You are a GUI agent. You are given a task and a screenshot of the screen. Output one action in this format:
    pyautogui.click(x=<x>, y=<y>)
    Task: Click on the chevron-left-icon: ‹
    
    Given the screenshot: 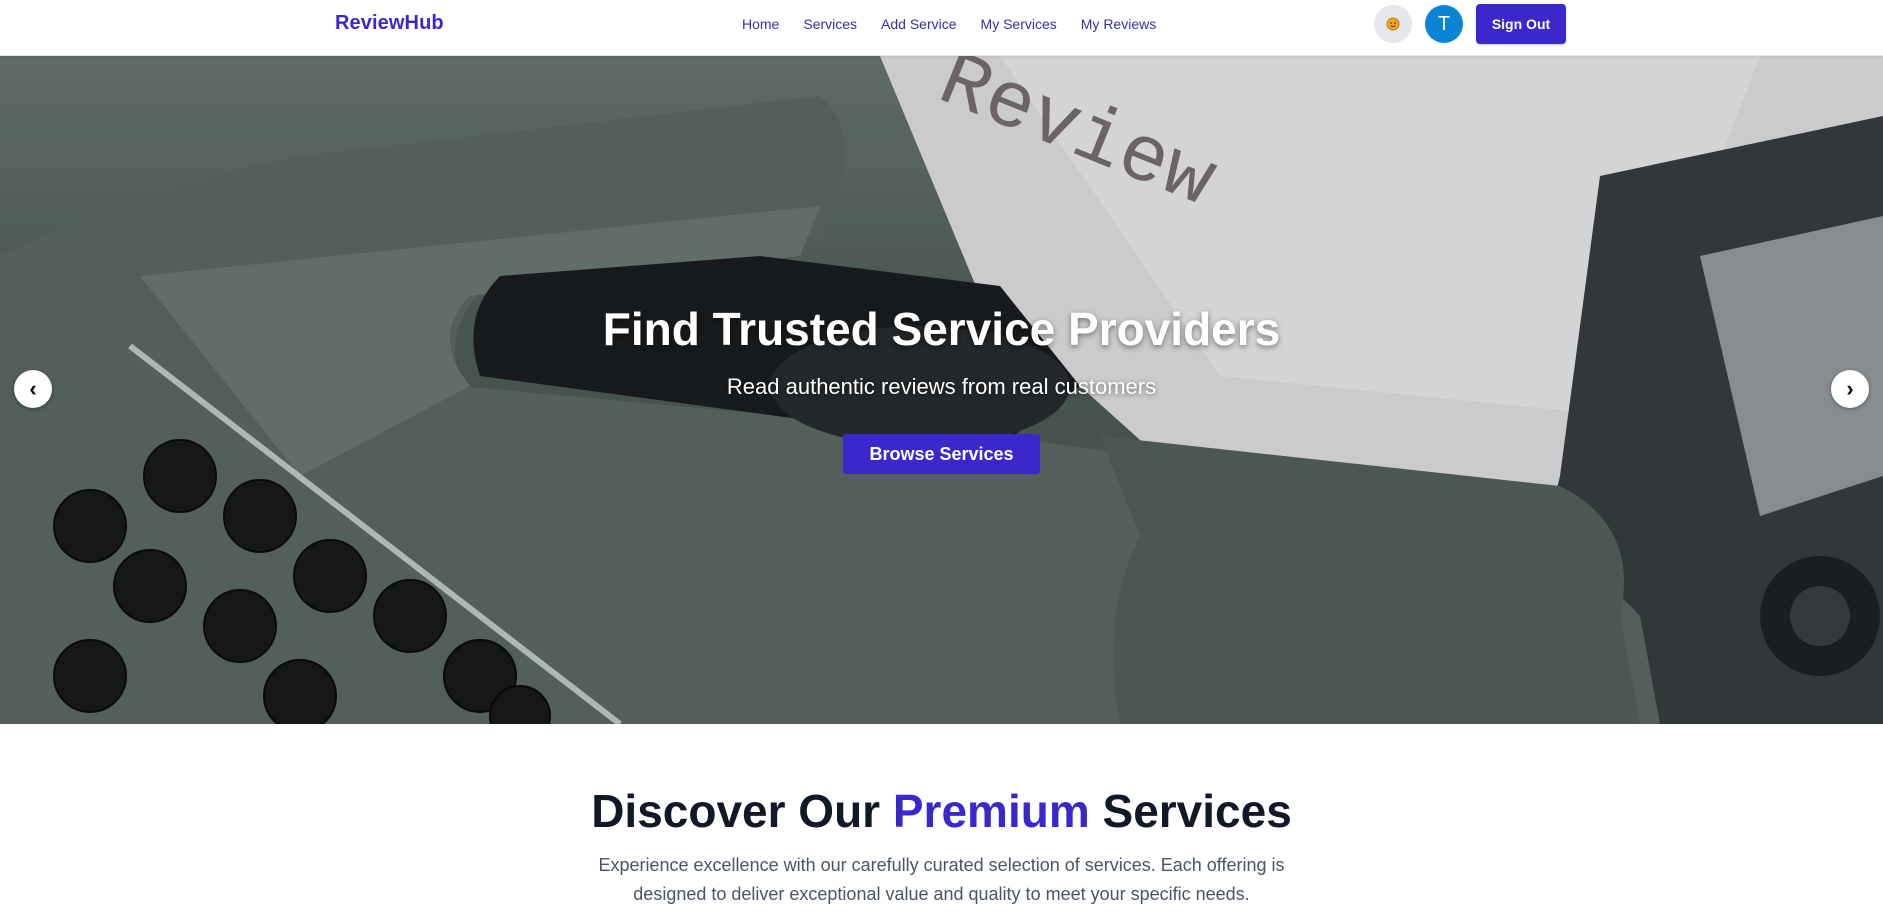 What is the action you would take?
    pyautogui.click(x=33, y=388)
    